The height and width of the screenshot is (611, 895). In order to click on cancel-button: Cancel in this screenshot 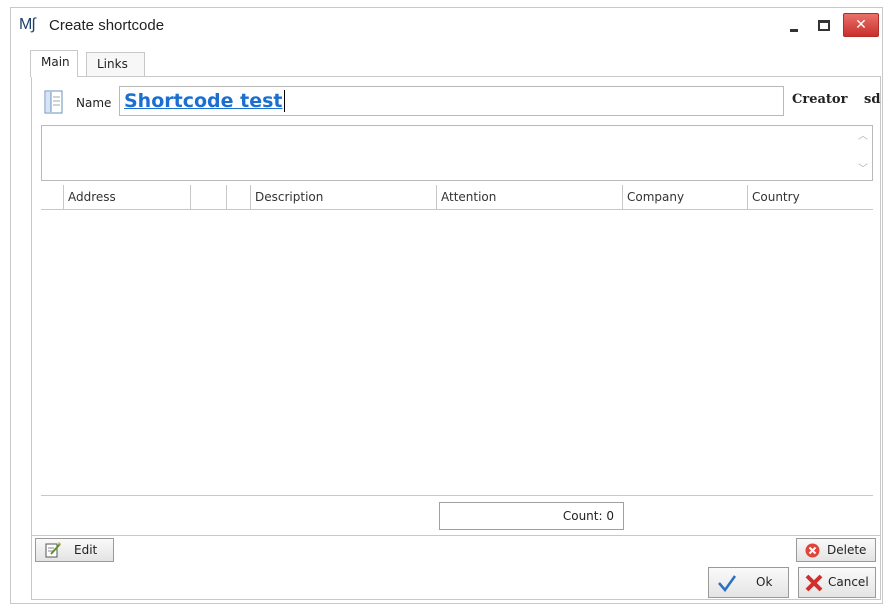, I will do `click(837, 582)`.